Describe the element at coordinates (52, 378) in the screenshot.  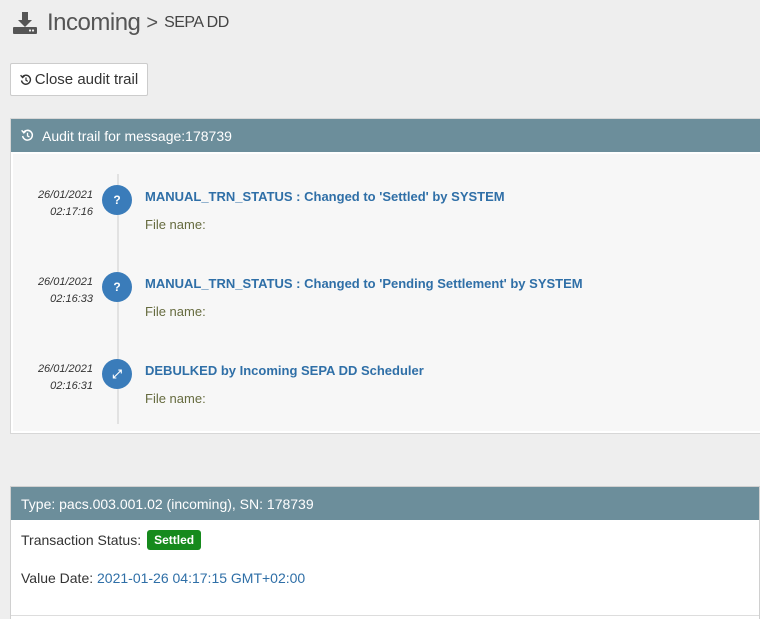
I see `entry-timestamp: 26/01/2021 02:16:31` at that location.